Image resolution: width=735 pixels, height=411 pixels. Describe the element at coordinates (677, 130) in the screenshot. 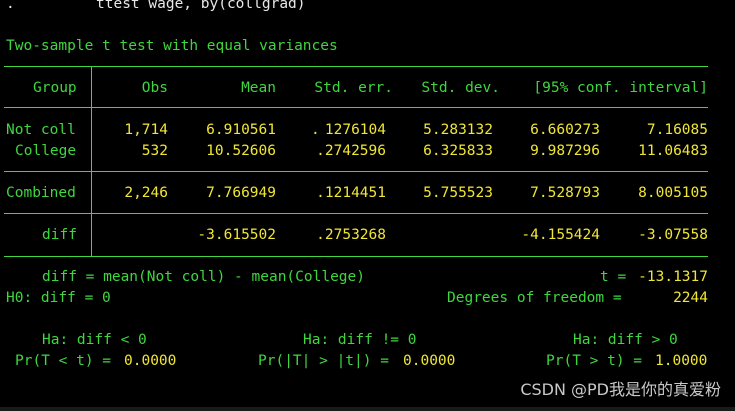

I see `cell-ci-high: 7.16085` at that location.